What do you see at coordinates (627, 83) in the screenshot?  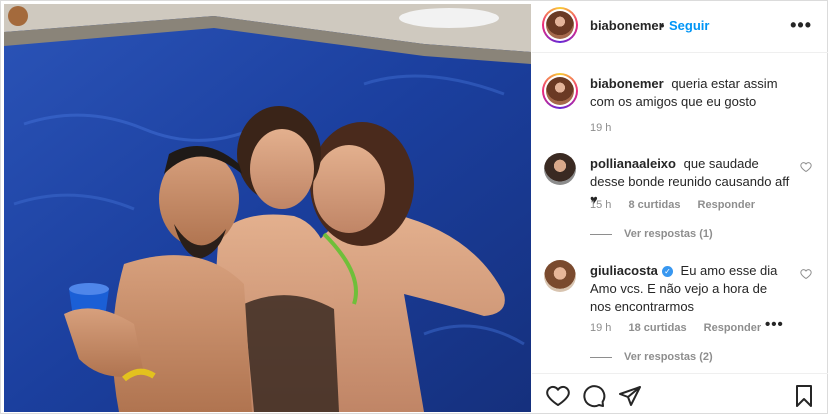 I see `caption-username: biabonemer` at bounding box center [627, 83].